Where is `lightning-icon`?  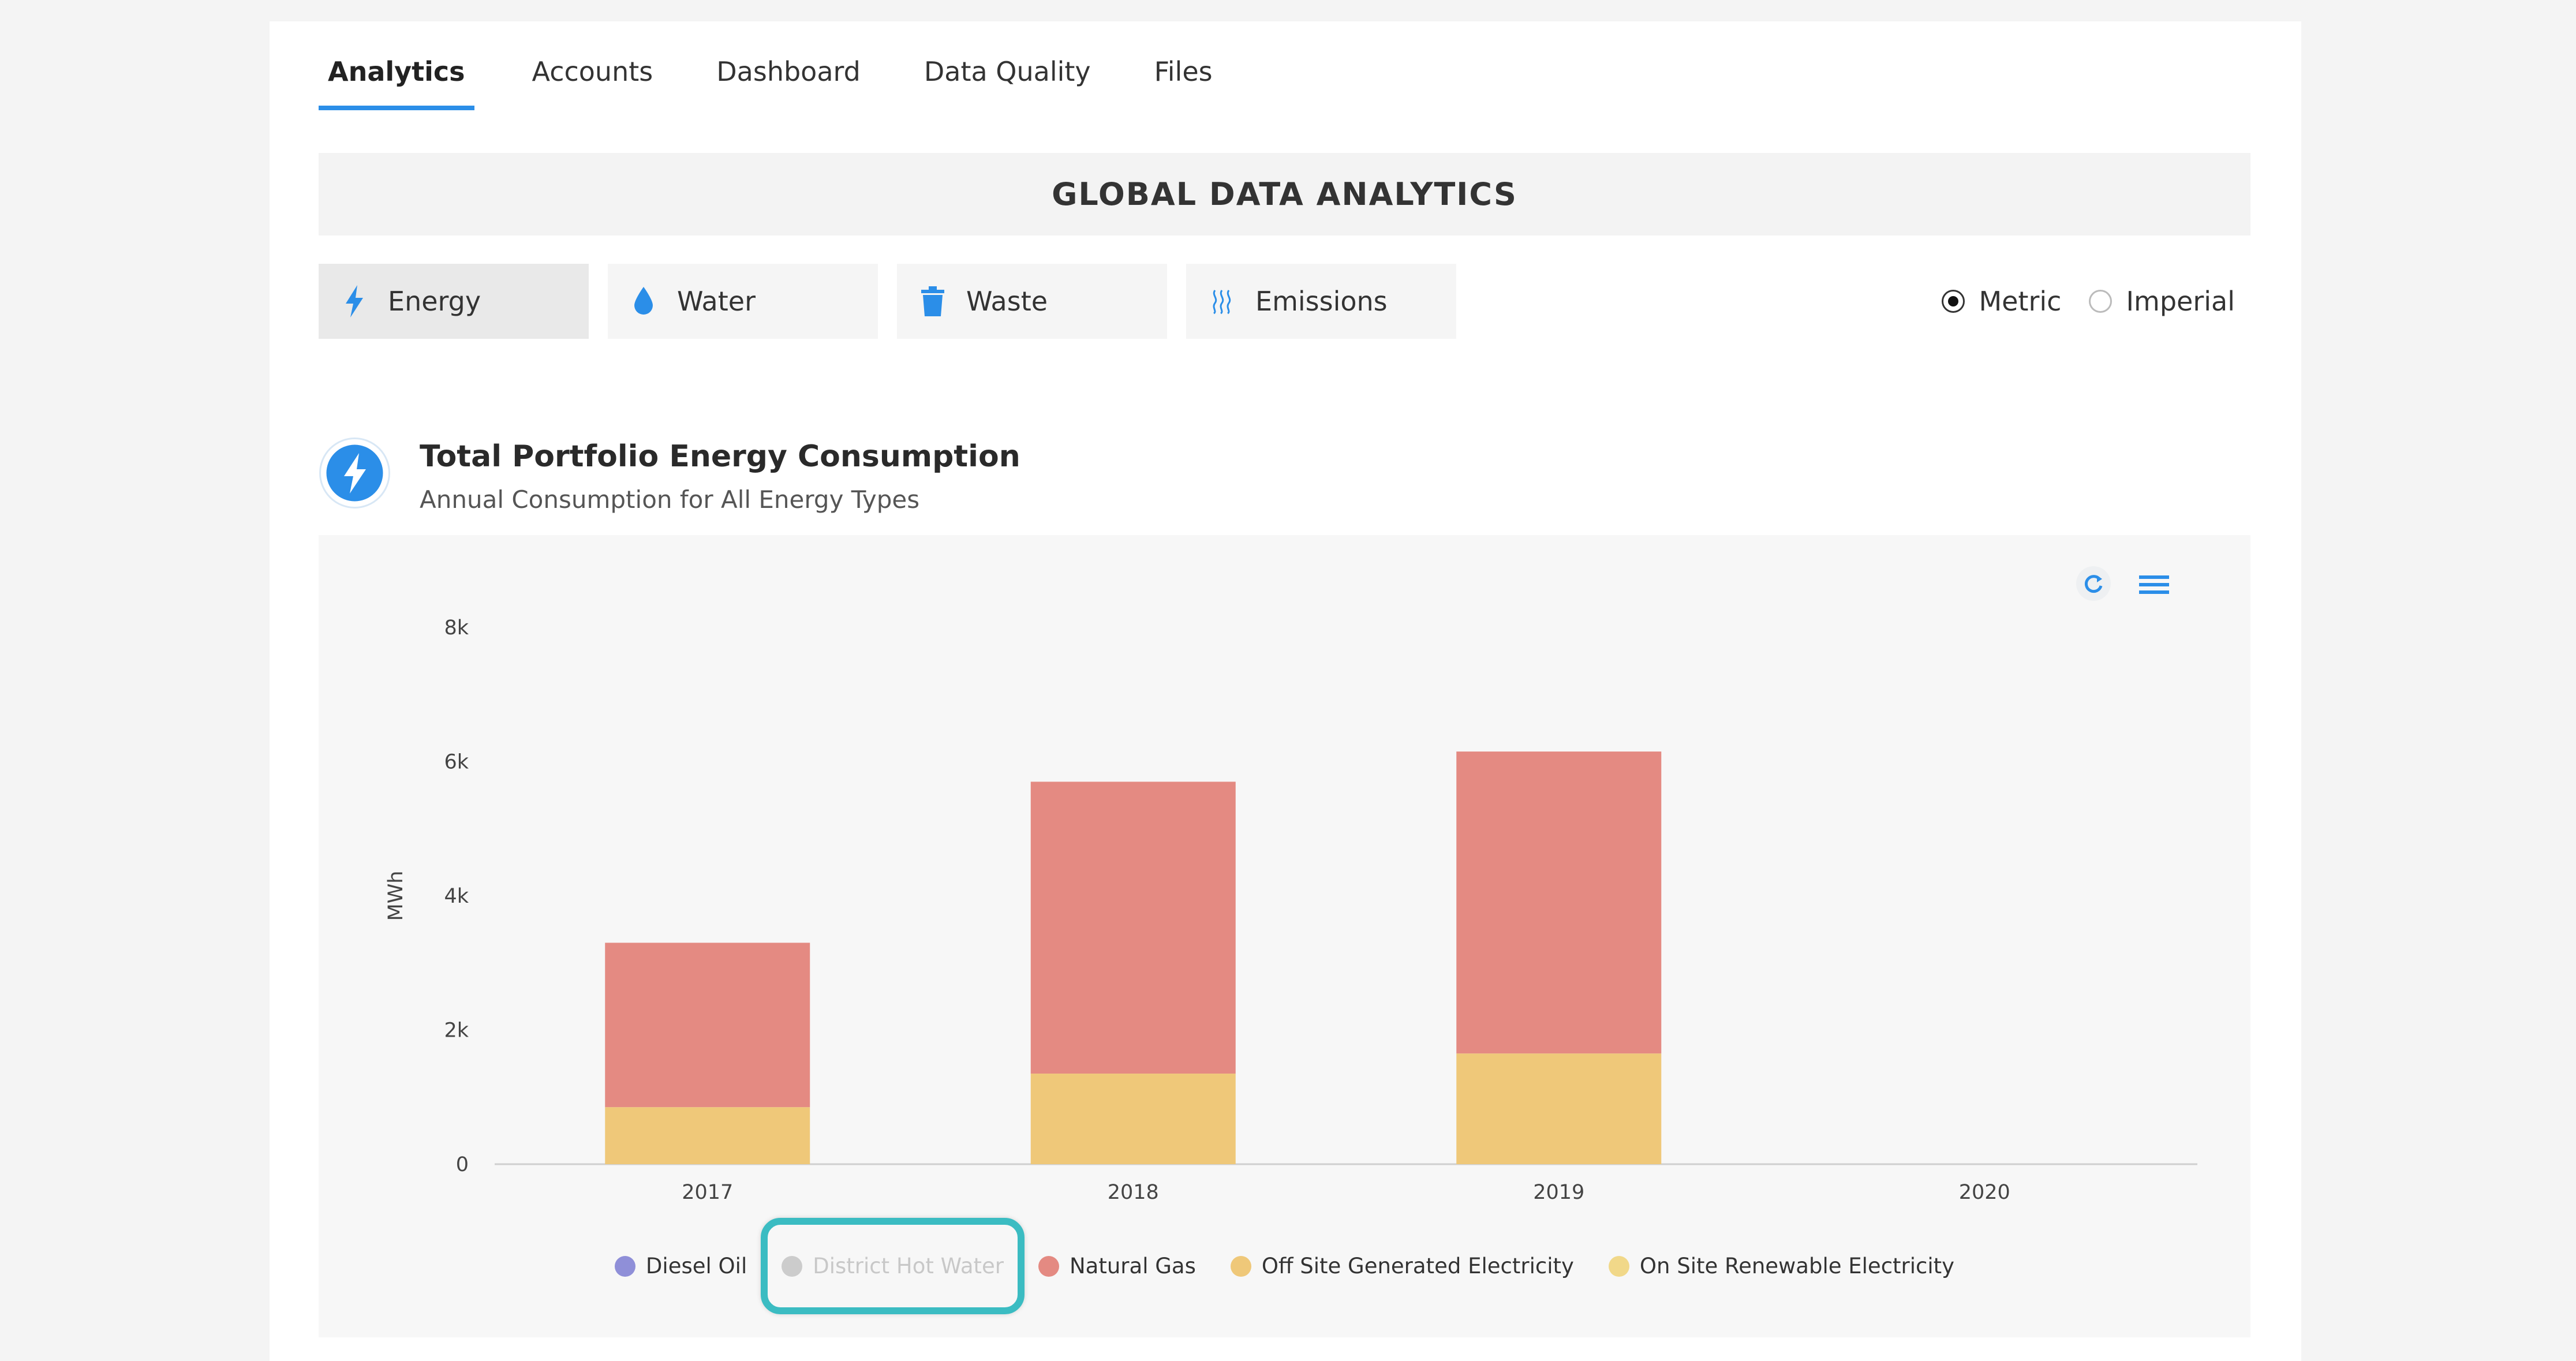
lightning-icon is located at coordinates (354, 301).